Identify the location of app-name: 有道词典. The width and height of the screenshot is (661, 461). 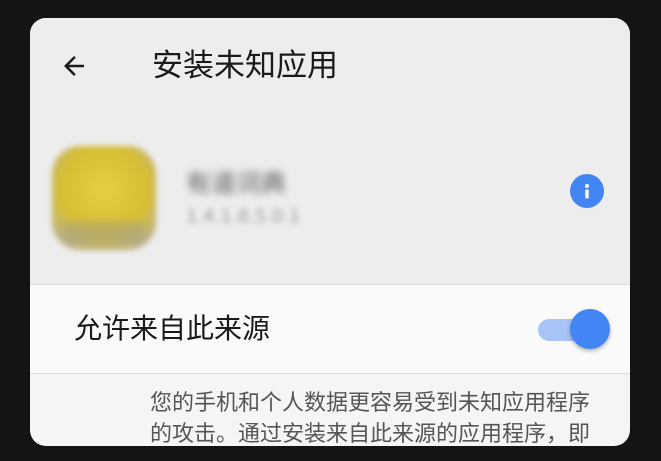
(236, 183).